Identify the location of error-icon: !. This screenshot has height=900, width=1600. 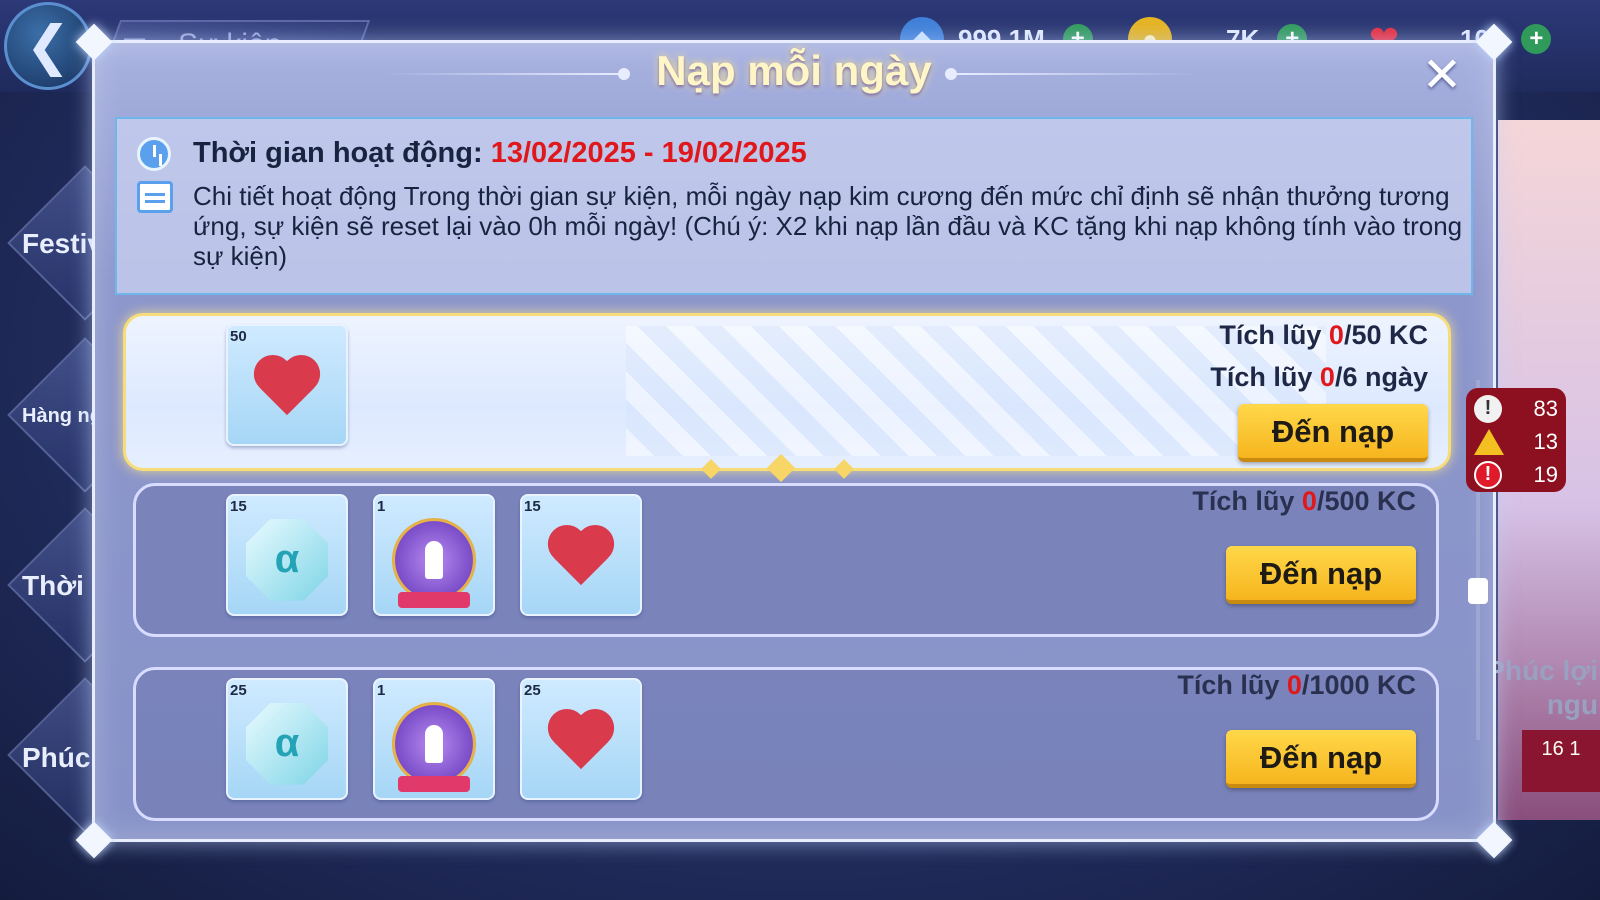
(1488, 474).